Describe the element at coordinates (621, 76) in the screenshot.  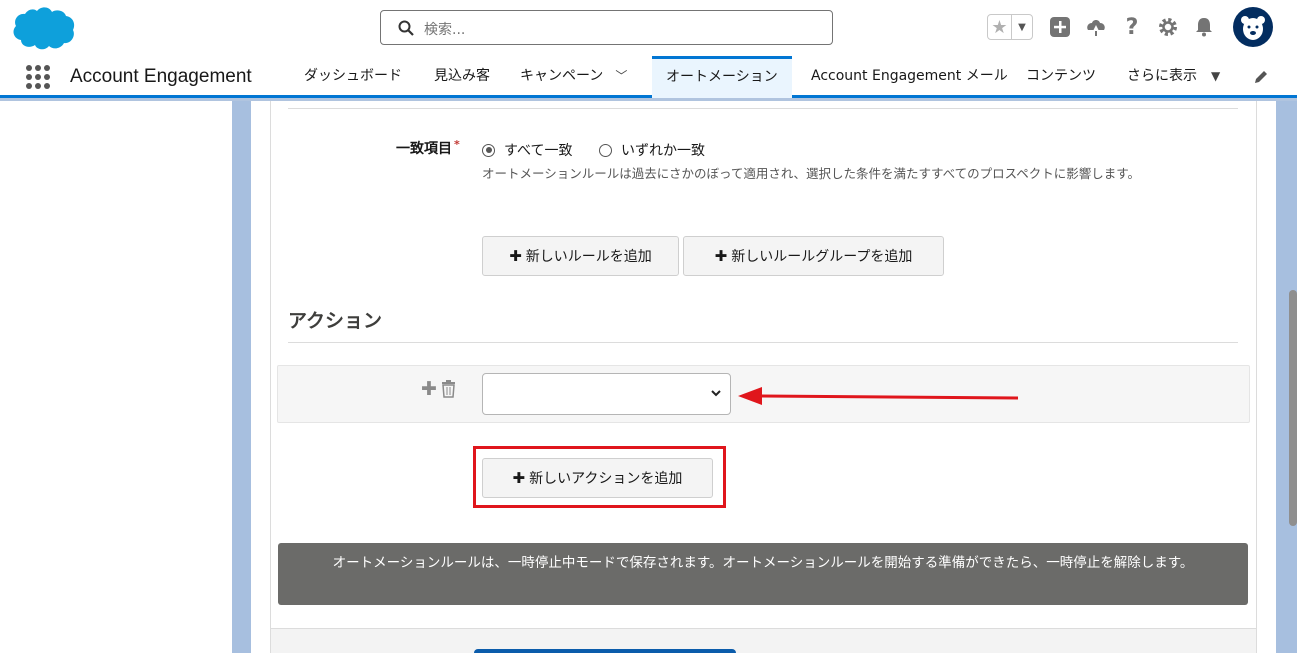
I see `chevron-down-icon: ﹀` at that location.